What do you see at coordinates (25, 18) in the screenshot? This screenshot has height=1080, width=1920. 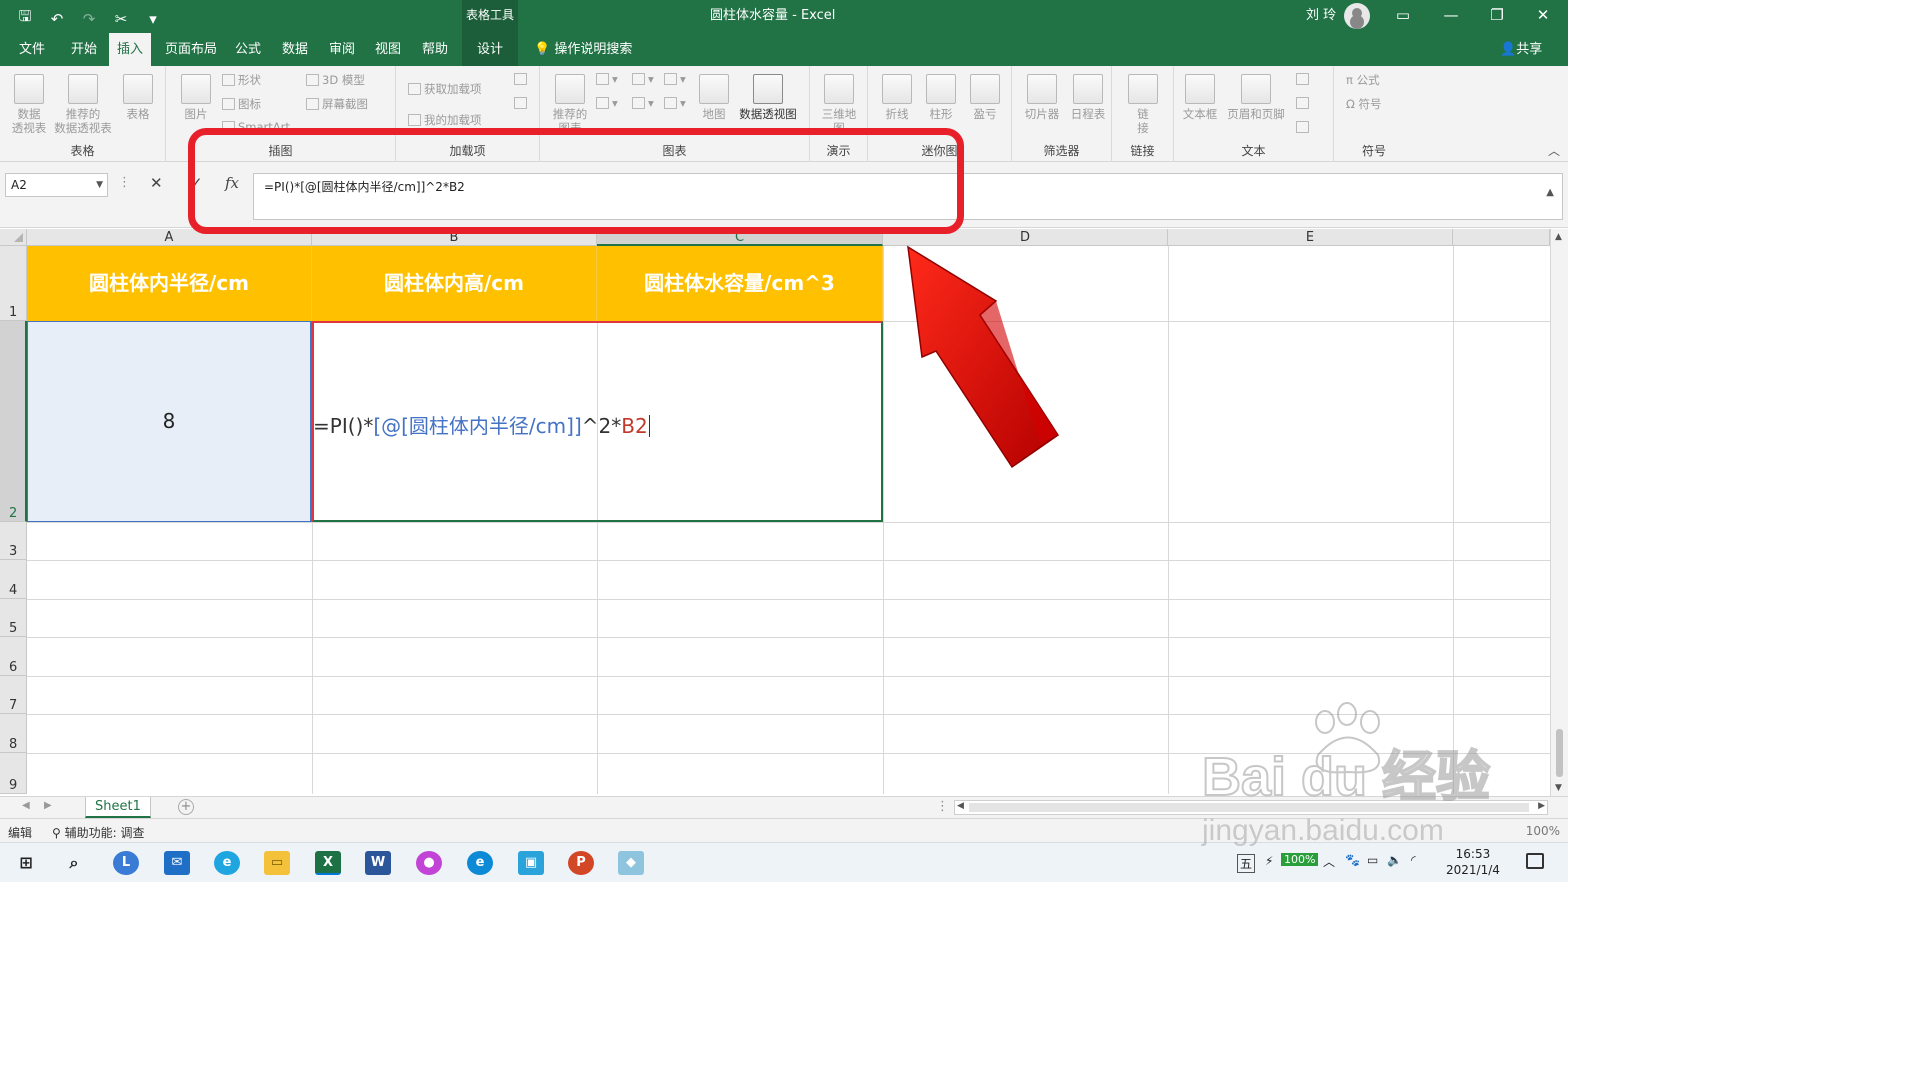 I see `save-icon: 🖫` at bounding box center [25, 18].